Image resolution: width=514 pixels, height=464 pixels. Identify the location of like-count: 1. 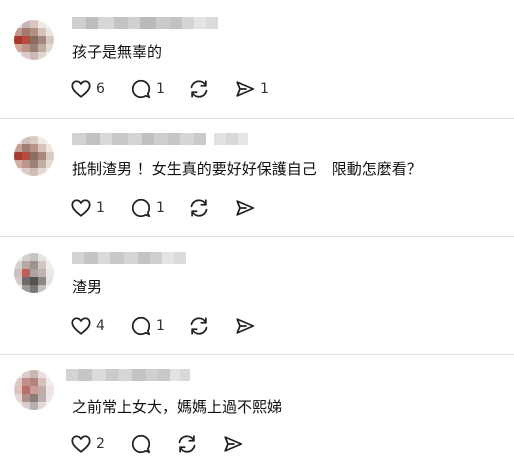
(100, 208).